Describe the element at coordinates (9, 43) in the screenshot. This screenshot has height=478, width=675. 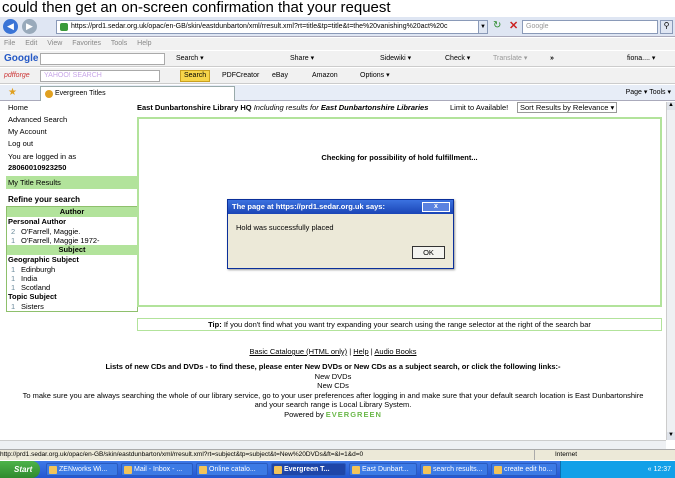
I see `menu-file: File` at that location.